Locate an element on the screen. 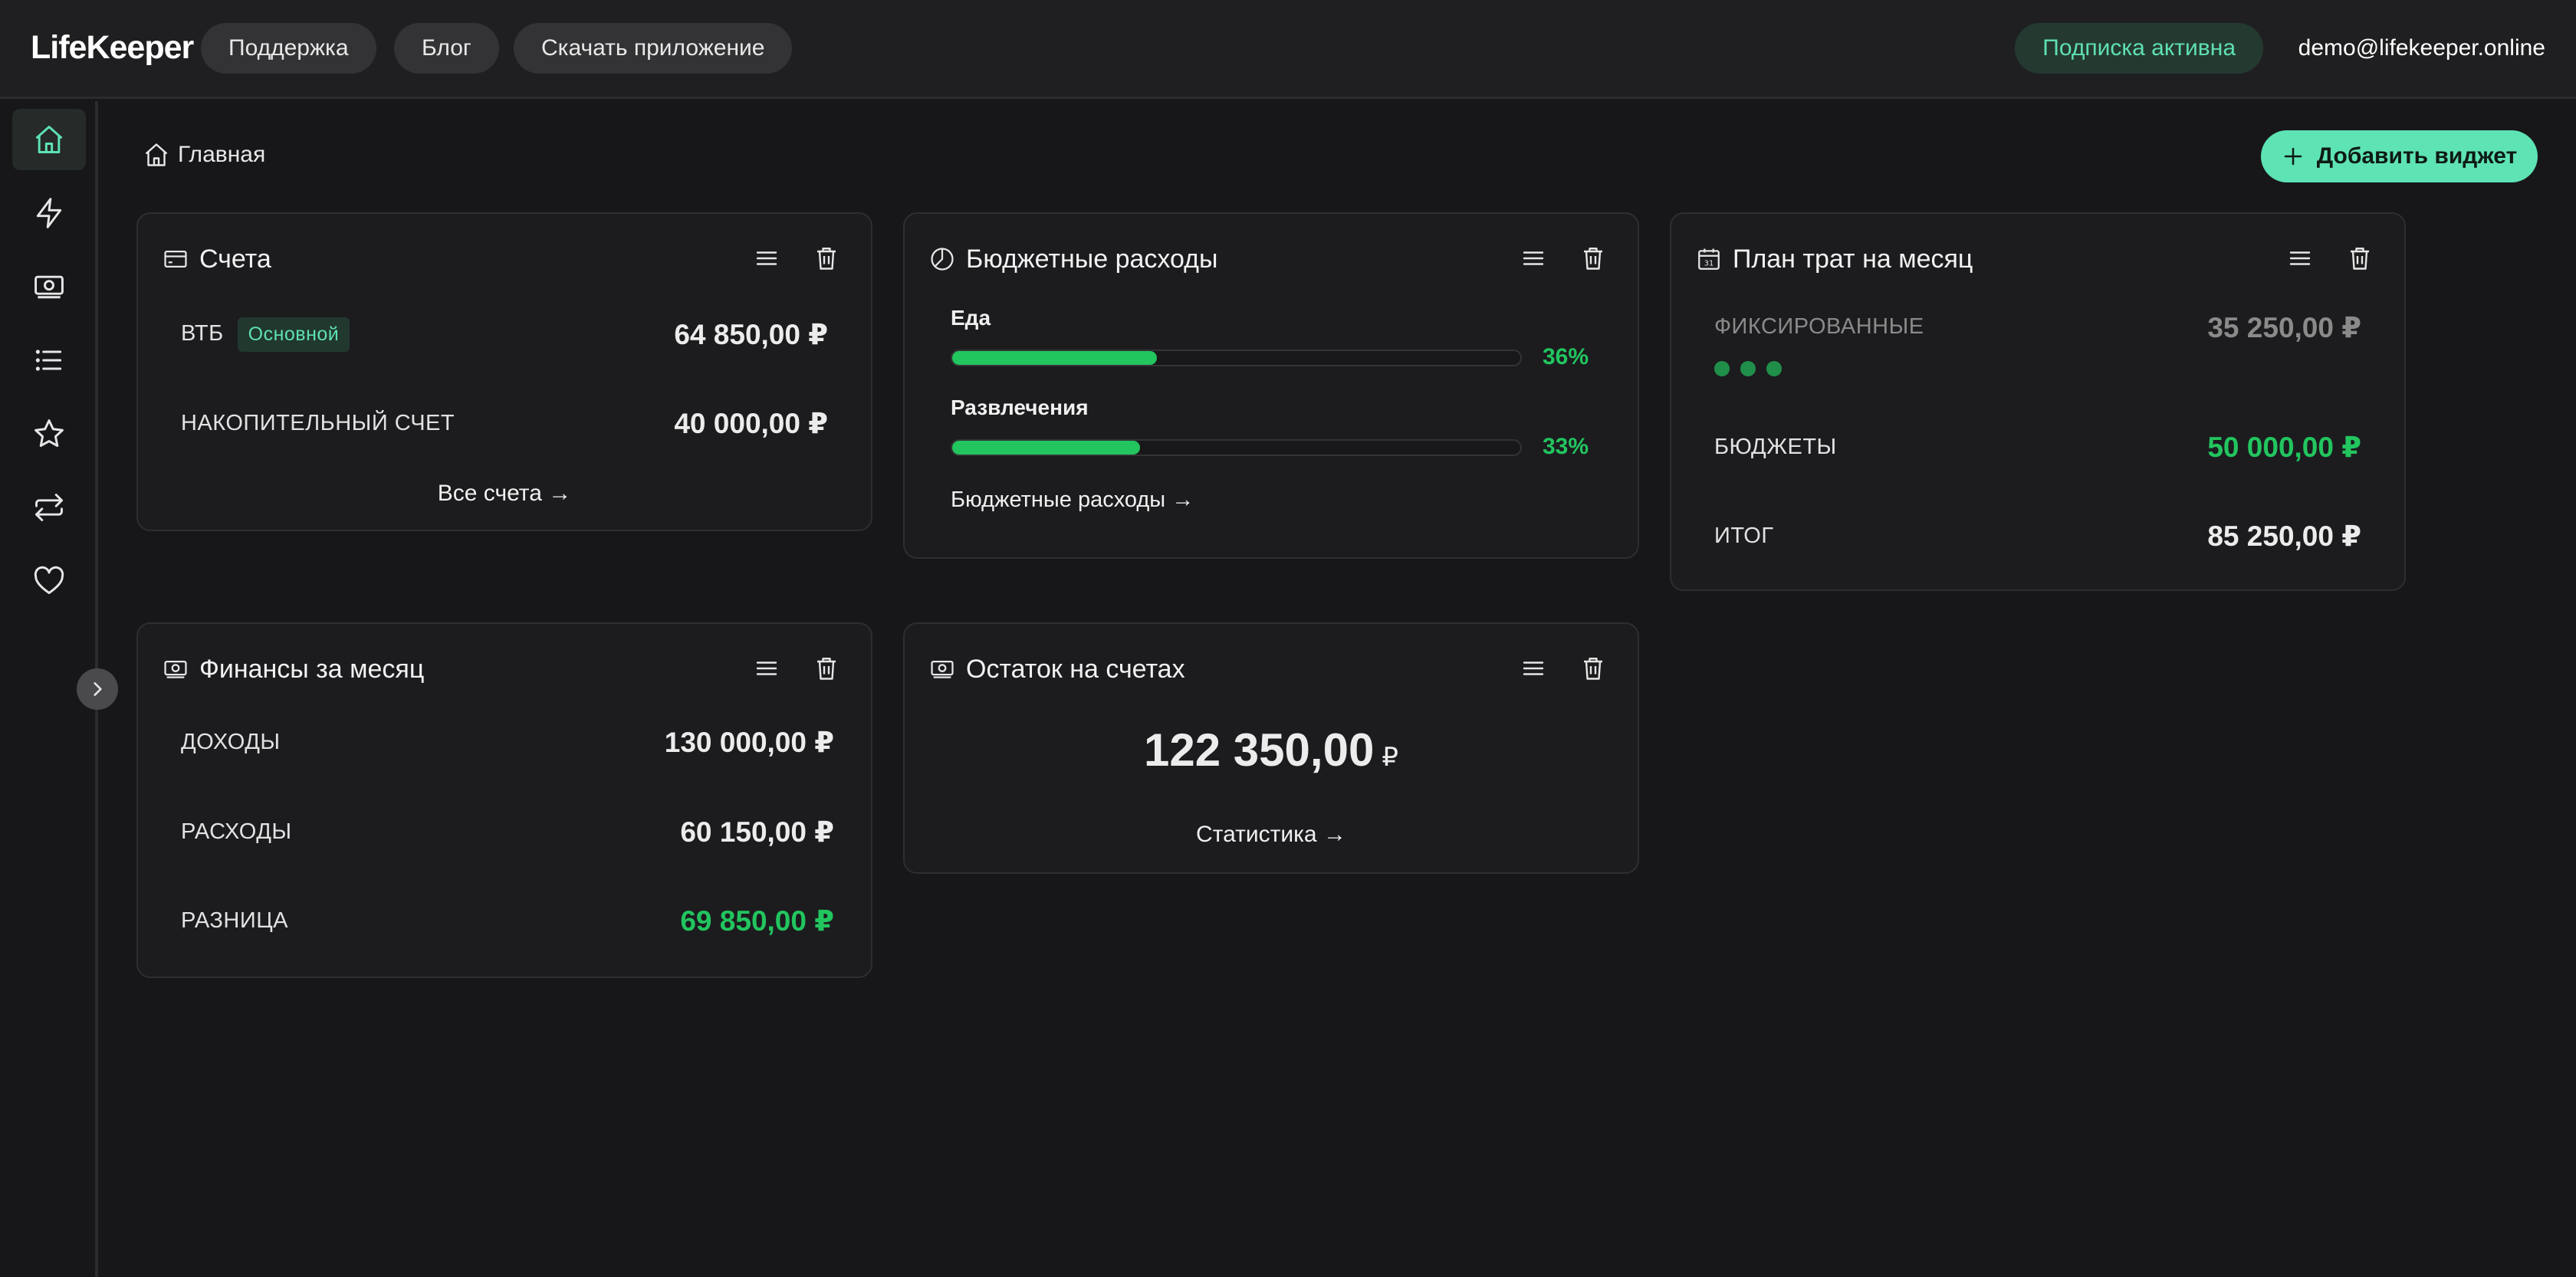 The image size is (2576, 1277). balance-currency: ₽ is located at coordinates (1390, 757).